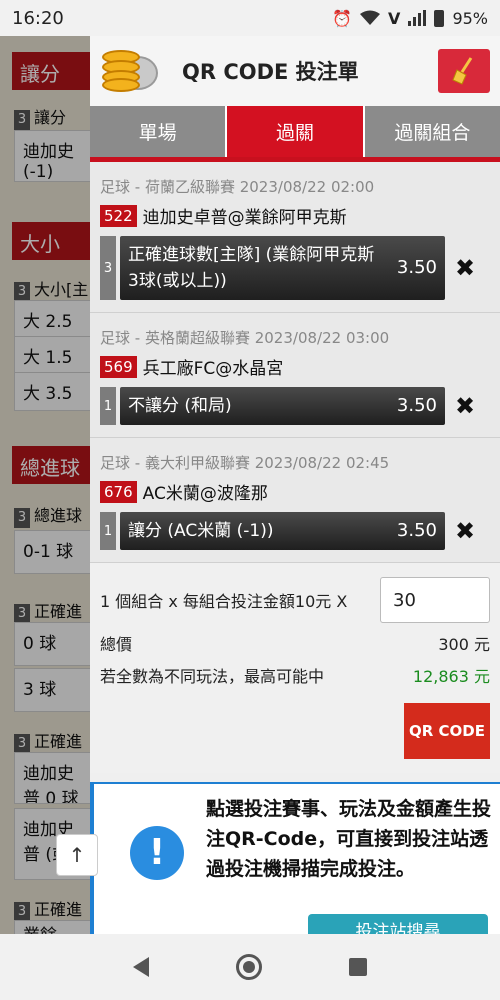  I want to click on bet-row: 1 讓分 (AC米蘭 (-1)) 3.50 ✖, so click(295, 531).